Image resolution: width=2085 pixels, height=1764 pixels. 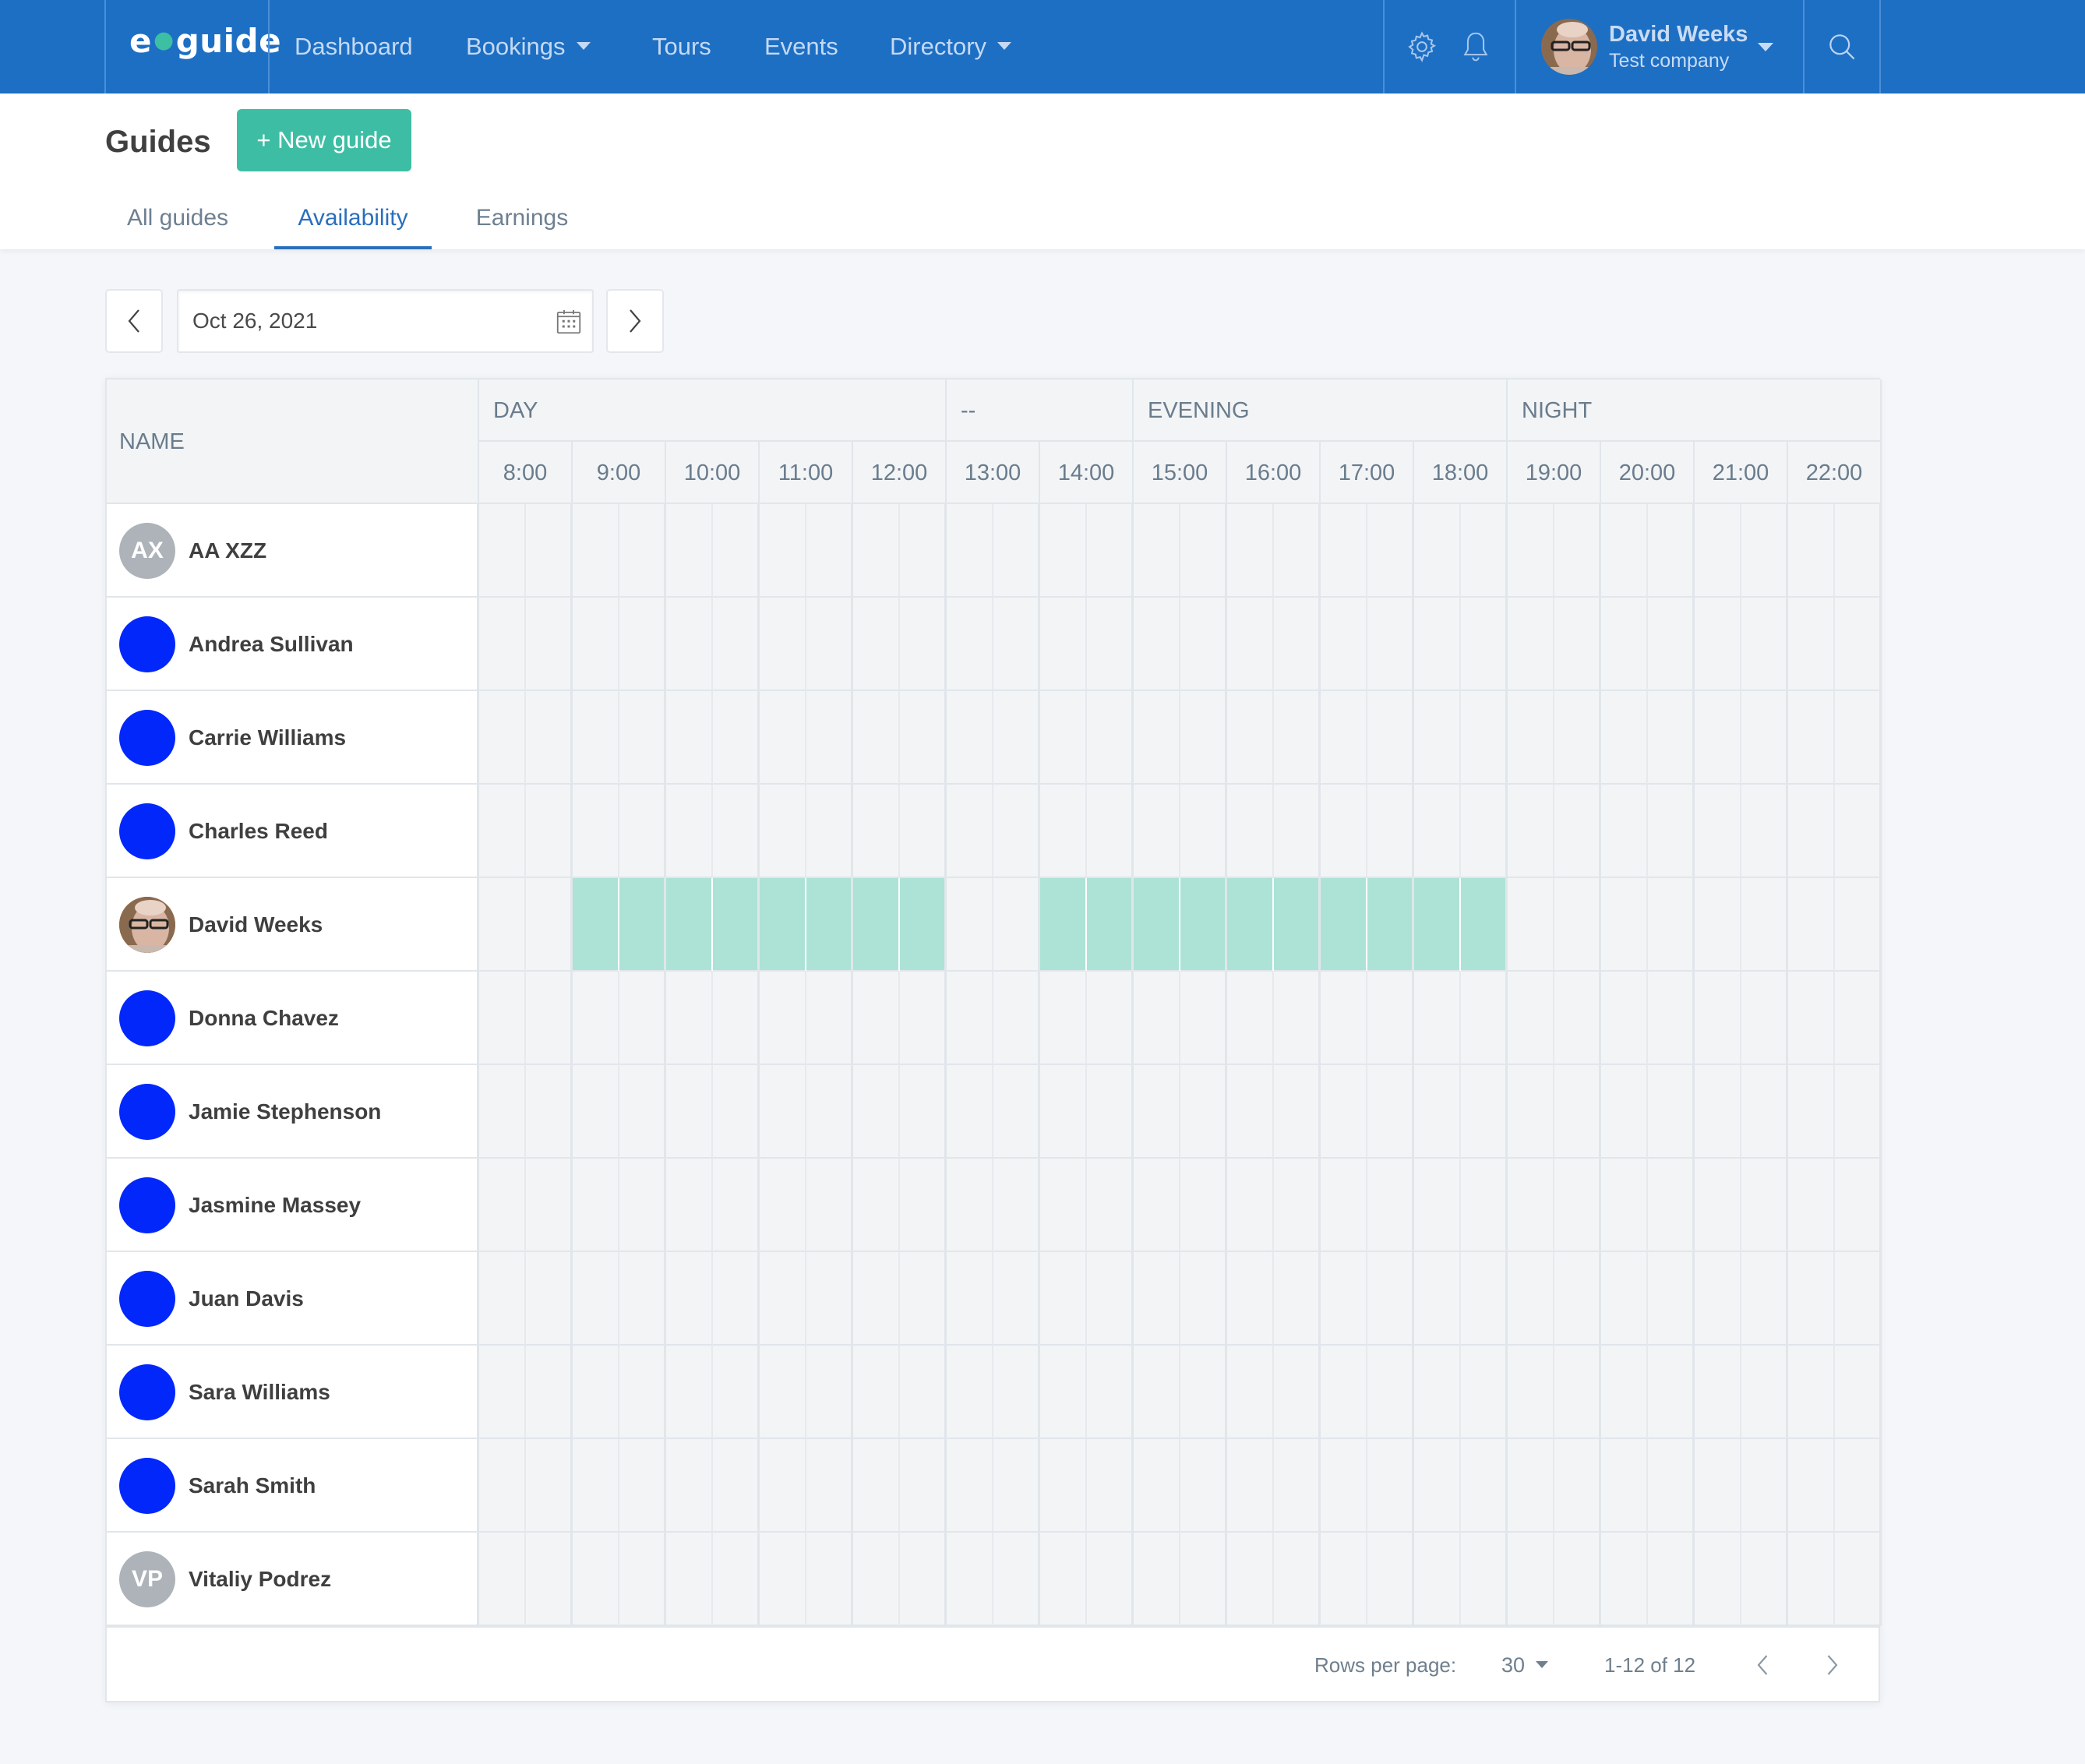 What do you see at coordinates (569, 322) in the screenshot?
I see `calendar-icon` at bounding box center [569, 322].